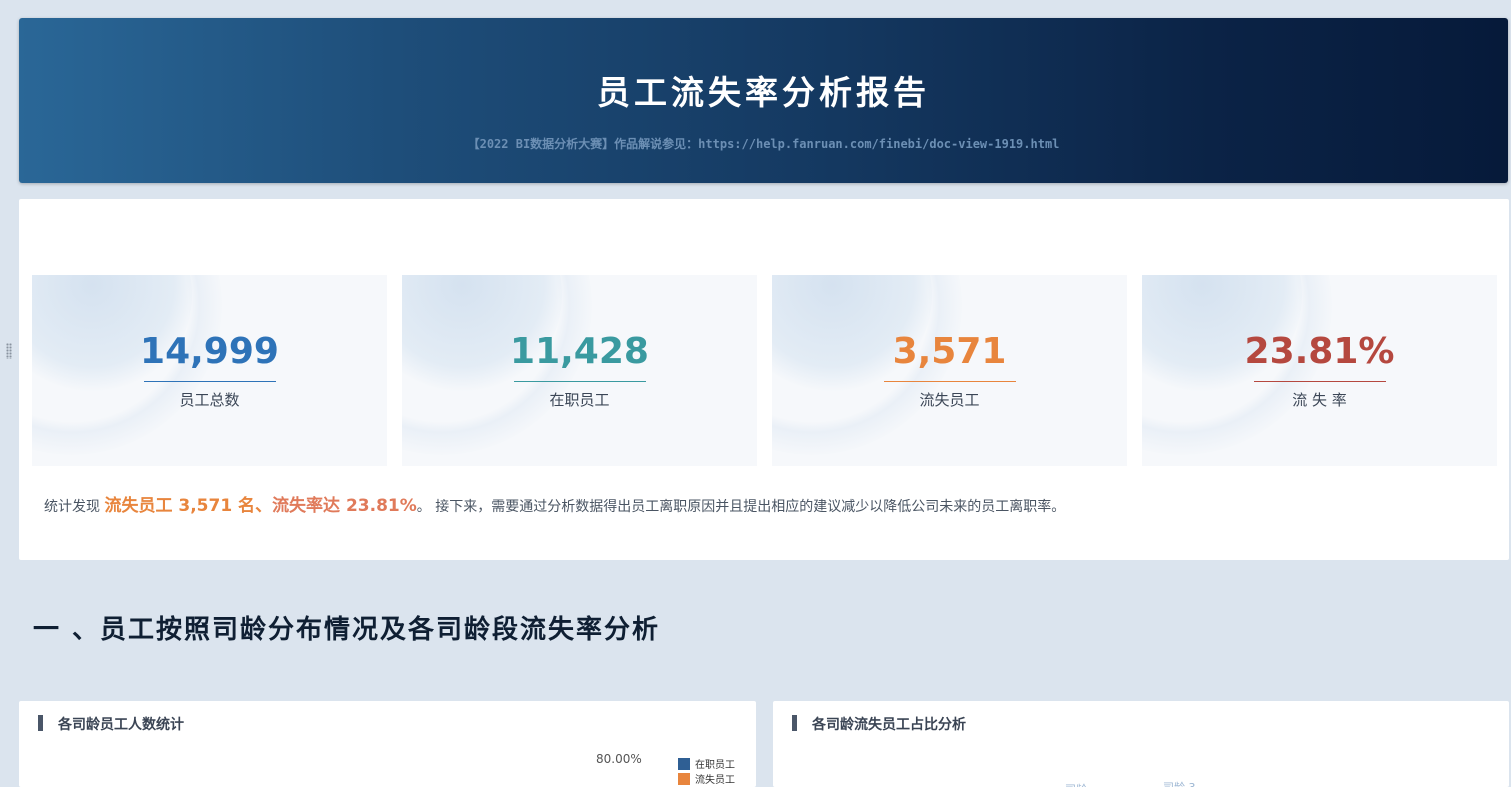  I want to click on card-title: 各司龄员工人数统计, so click(121, 725).